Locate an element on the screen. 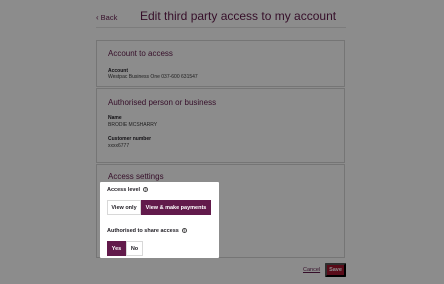  access-option-view-make-payments: View & make payments is located at coordinates (176, 207).